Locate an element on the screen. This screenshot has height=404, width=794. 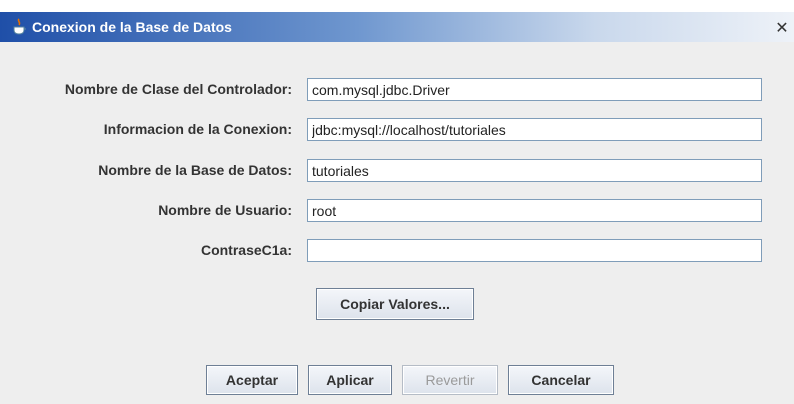
revert-button: Revertir is located at coordinates (450, 380).